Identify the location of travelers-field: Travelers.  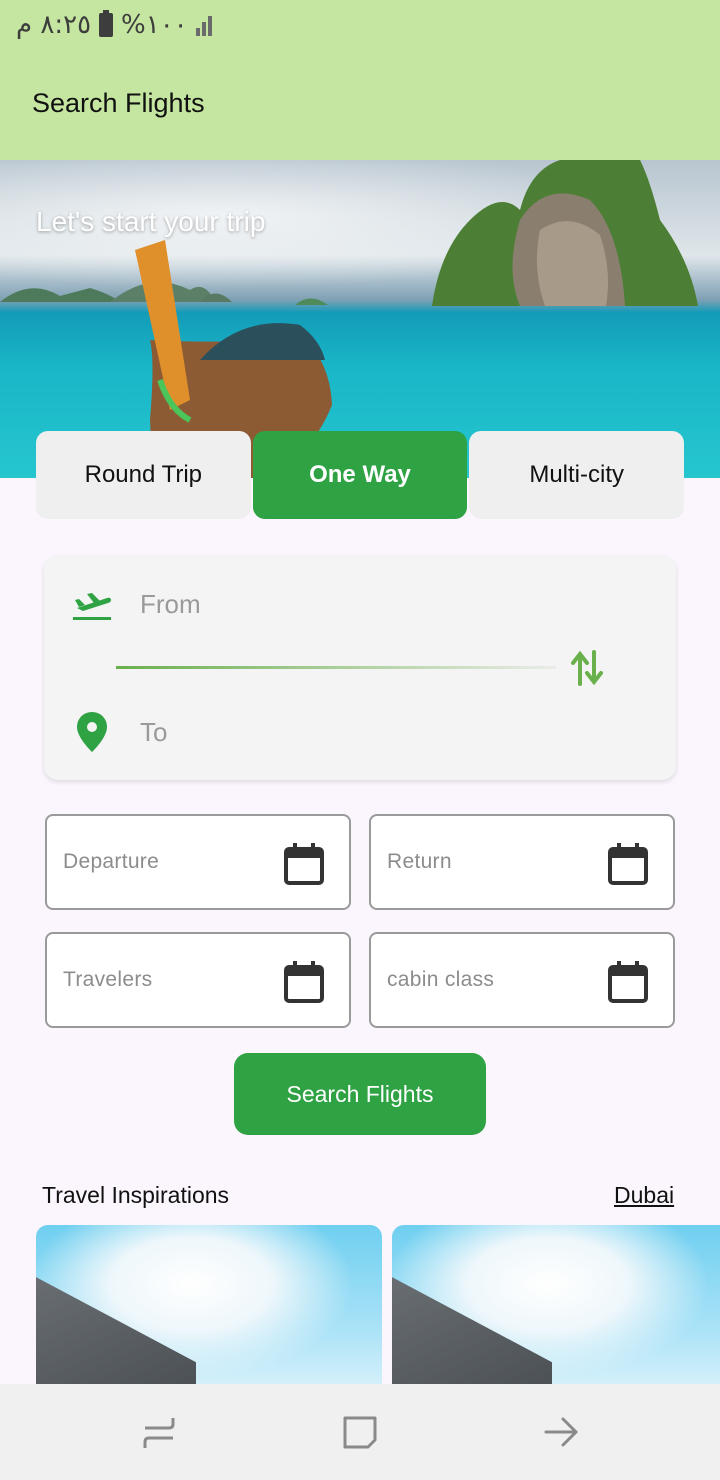
(198, 980).